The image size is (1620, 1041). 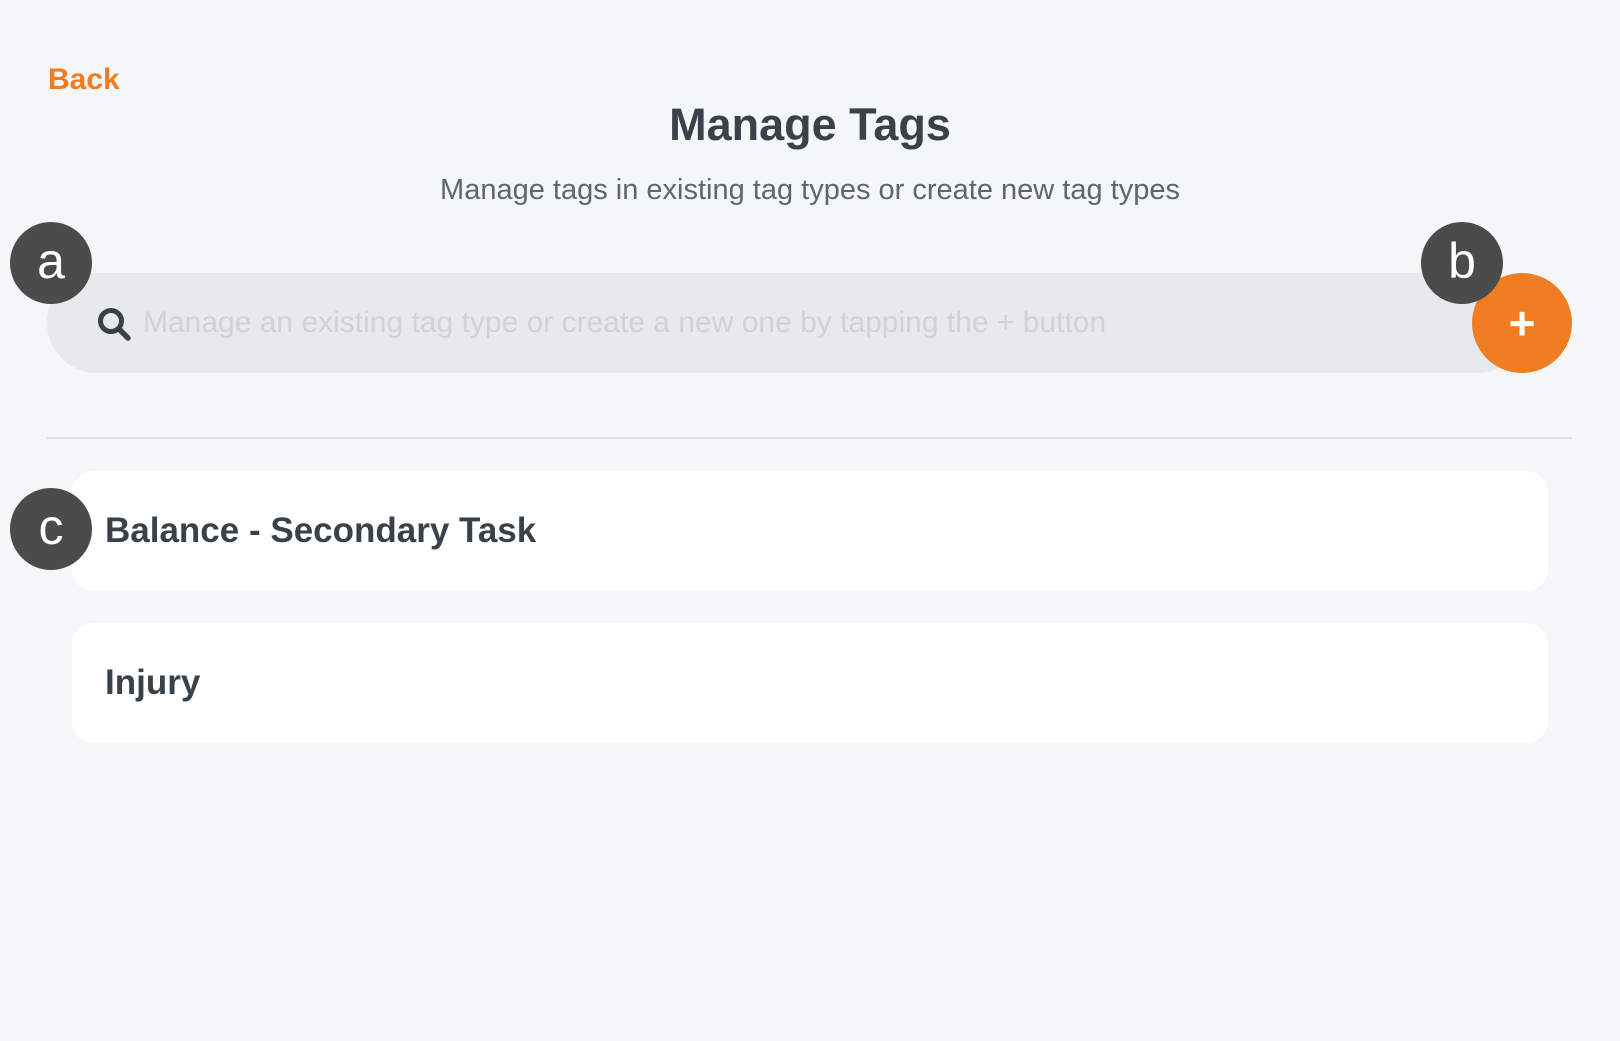 What do you see at coordinates (115, 325) in the screenshot?
I see `search-icon` at bounding box center [115, 325].